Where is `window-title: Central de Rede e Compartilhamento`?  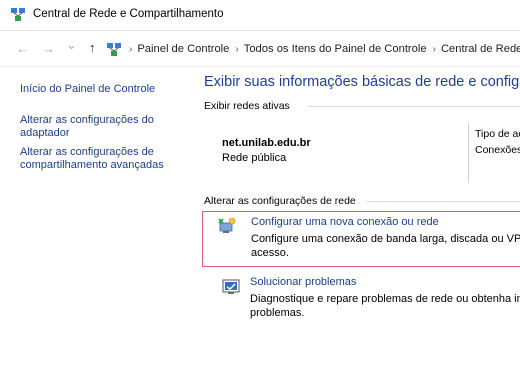 window-title: Central de Rede e Compartilhamento is located at coordinates (128, 14).